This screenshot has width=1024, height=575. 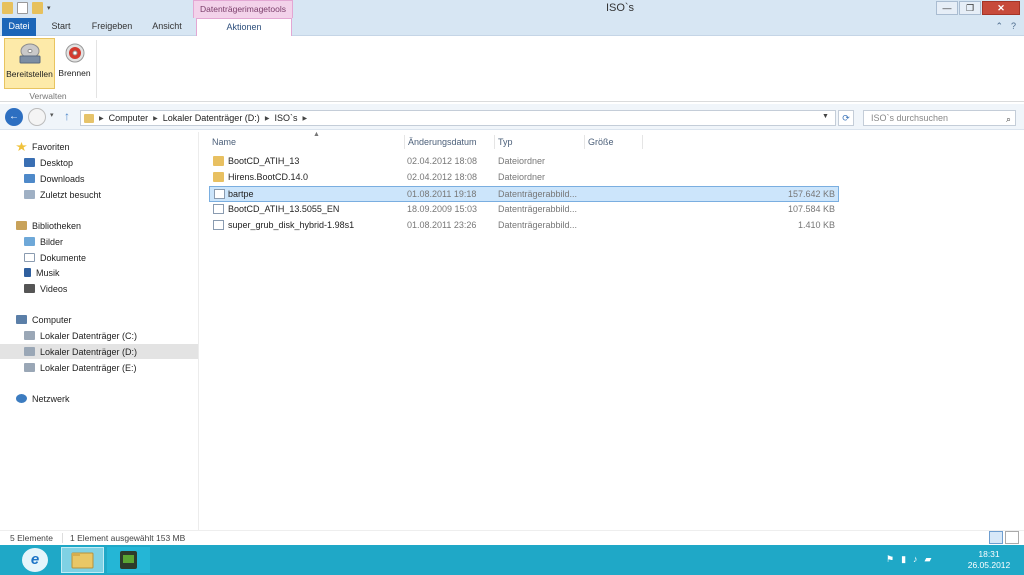 I want to click on file-type: Dateiordner, so click(x=522, y=177).